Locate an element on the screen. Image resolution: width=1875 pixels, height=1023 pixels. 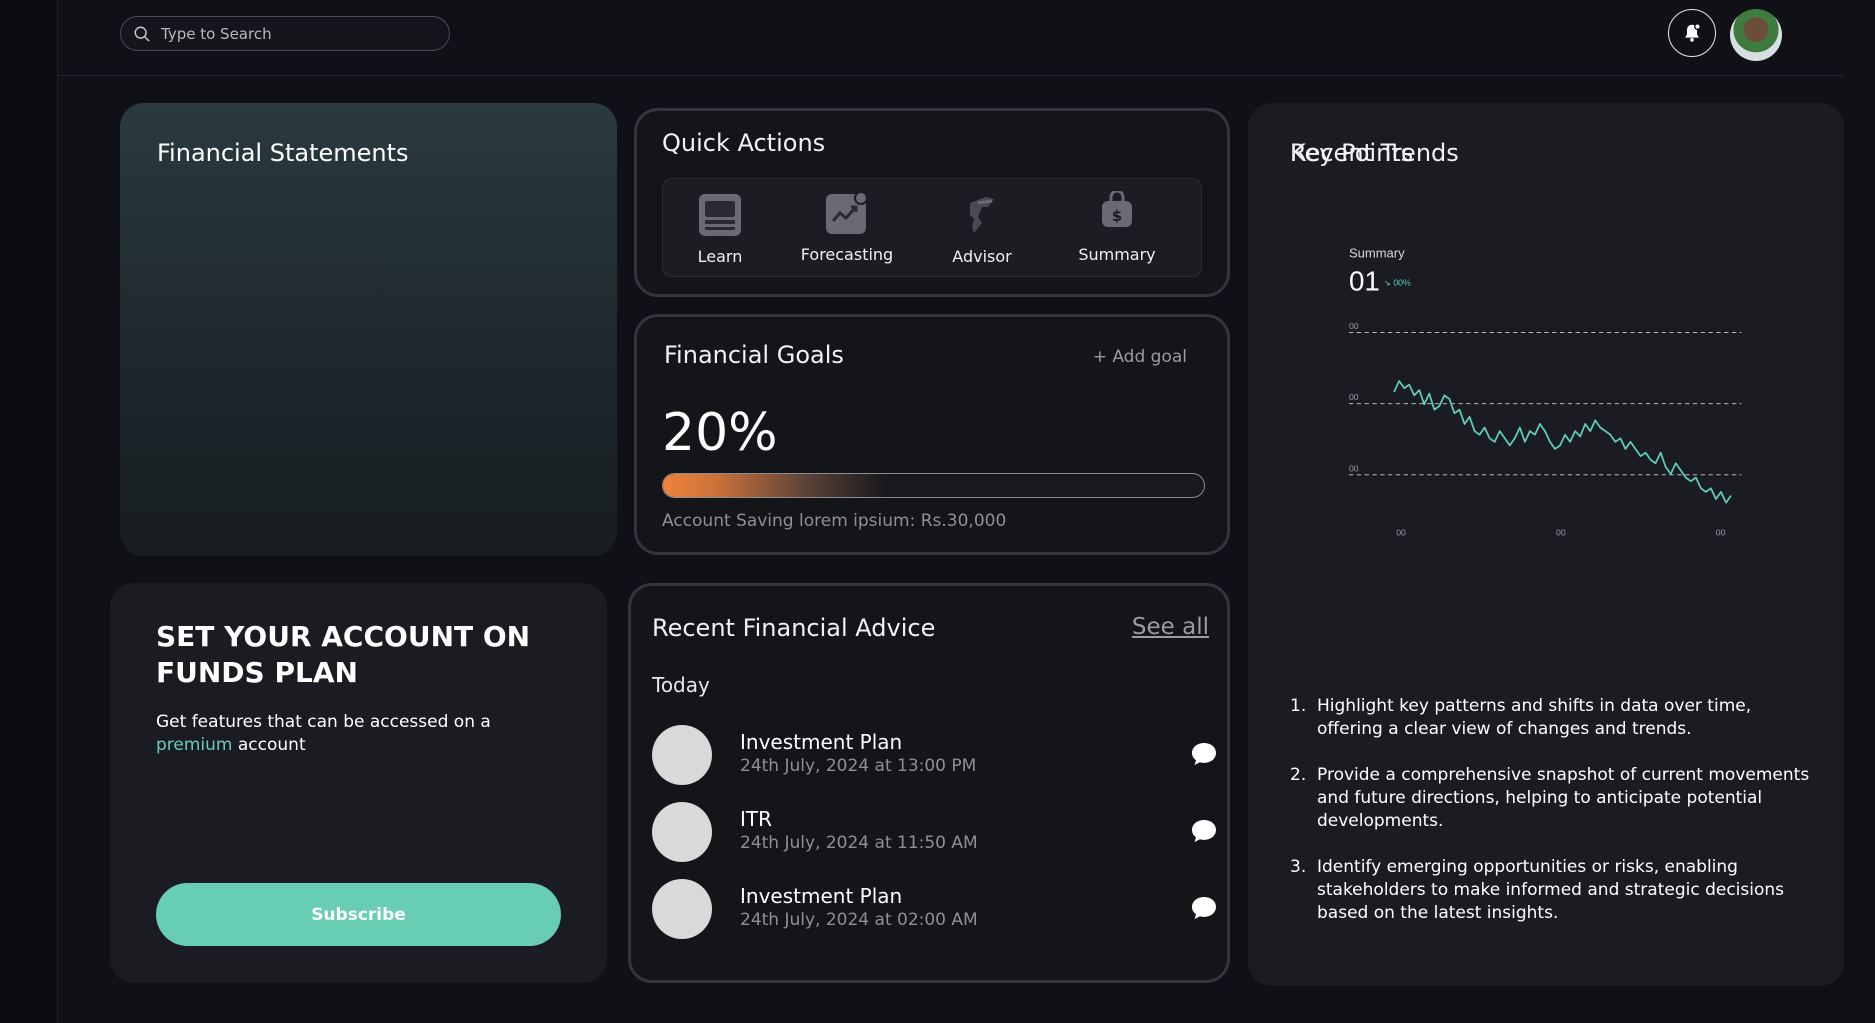
goal-progress-bar is located at coordinates (933, 485).